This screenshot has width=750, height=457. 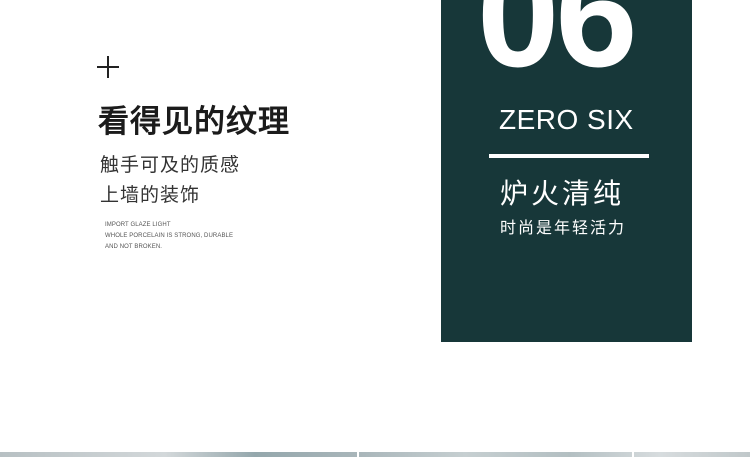 What do you see at coordinates (108, 67) in the screenshot?
I see `plus-icon` at bounding box center [108, 67].